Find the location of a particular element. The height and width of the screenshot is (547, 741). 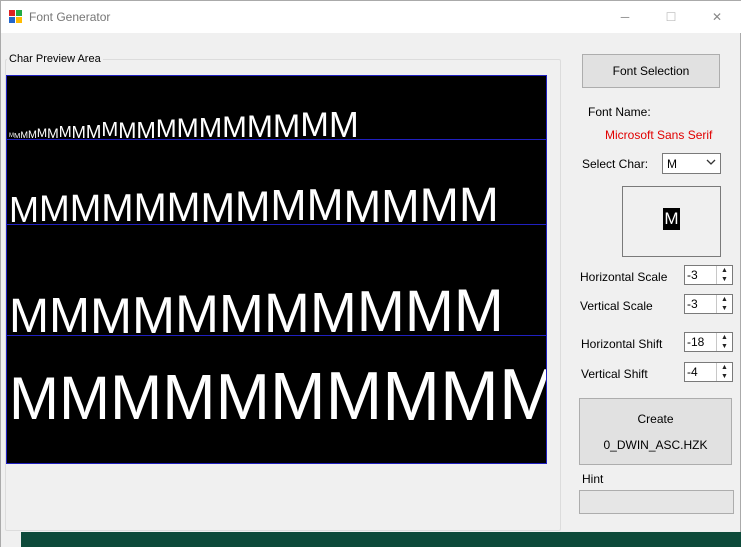

preview-glyphs: MMMMMMMMMM is located at coordinates (277, 395).